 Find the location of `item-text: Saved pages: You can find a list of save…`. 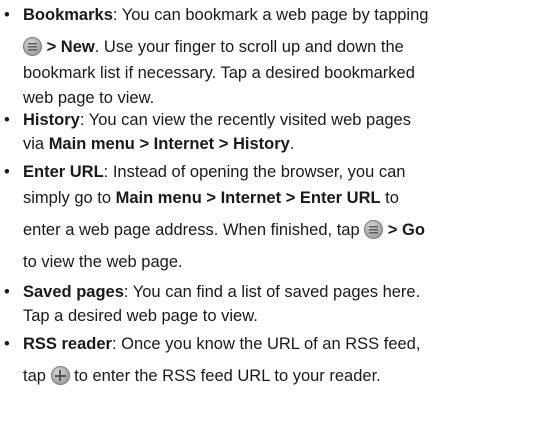

item-text: Saved pages: You can find a list of save… is located at coordinates (281, 305).